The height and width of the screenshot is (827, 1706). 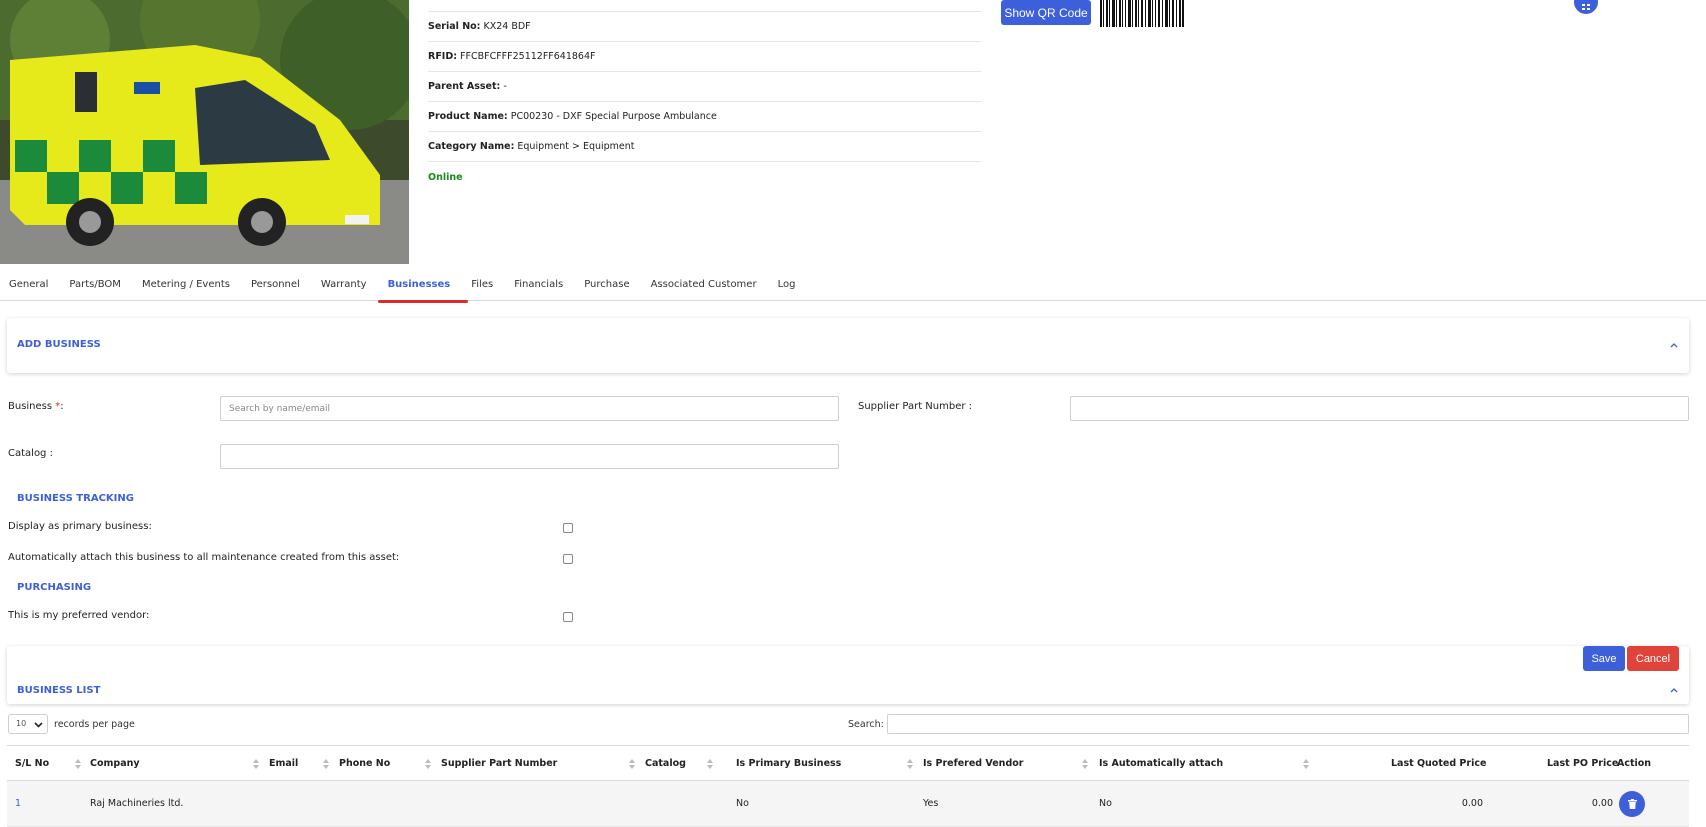 I want to click on tab-purchase: Purchase, so click(x=606, y=288).